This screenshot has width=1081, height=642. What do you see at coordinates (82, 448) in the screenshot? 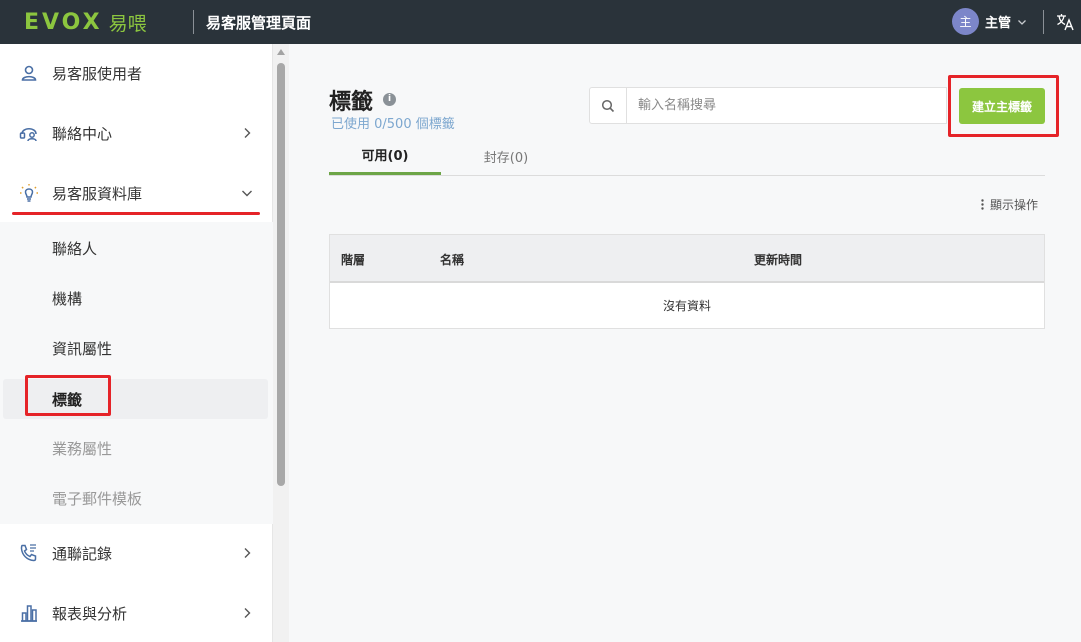
I see `subitem-label: 業務屬性` at bounding box center [82, 448].